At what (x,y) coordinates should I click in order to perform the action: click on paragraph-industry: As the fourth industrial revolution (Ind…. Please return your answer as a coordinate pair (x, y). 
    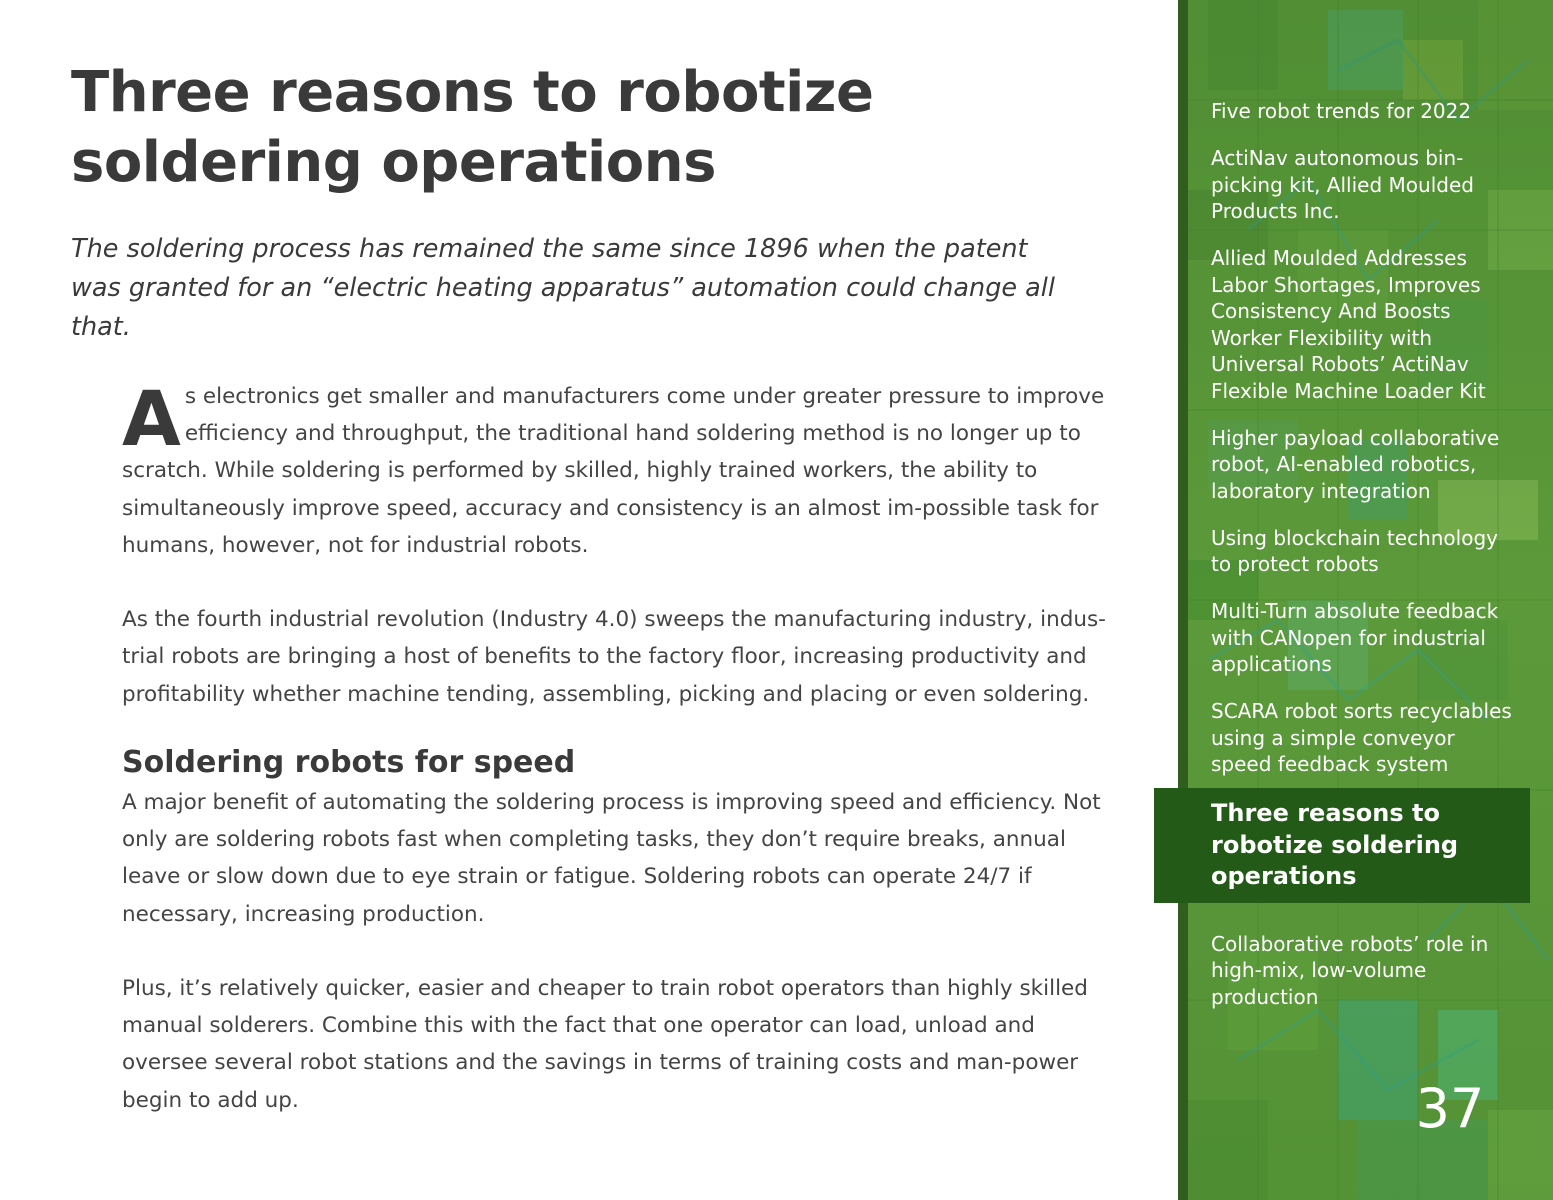
    Looking at the image, I should click on (614, 657).